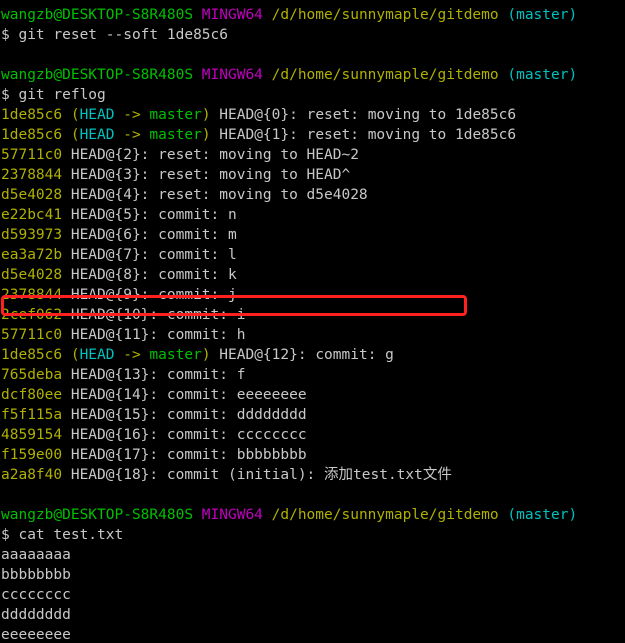 The width and height of the screenshot is (625, 643). Describe the element at coordinates (193, 275) in the screenshot. I see `reflog-action: commit: k` at that location.